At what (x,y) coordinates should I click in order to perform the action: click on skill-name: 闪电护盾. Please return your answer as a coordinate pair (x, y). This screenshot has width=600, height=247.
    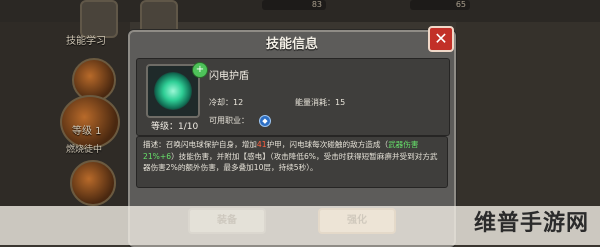
    Looking at the image, I should click on (229, 76).